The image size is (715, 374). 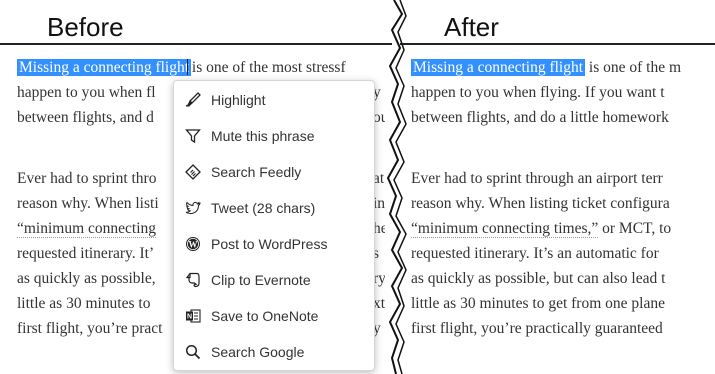 I want to click on after-line-6: “minimum connecting times,” or MCT, to, so click(x=541, y=229).